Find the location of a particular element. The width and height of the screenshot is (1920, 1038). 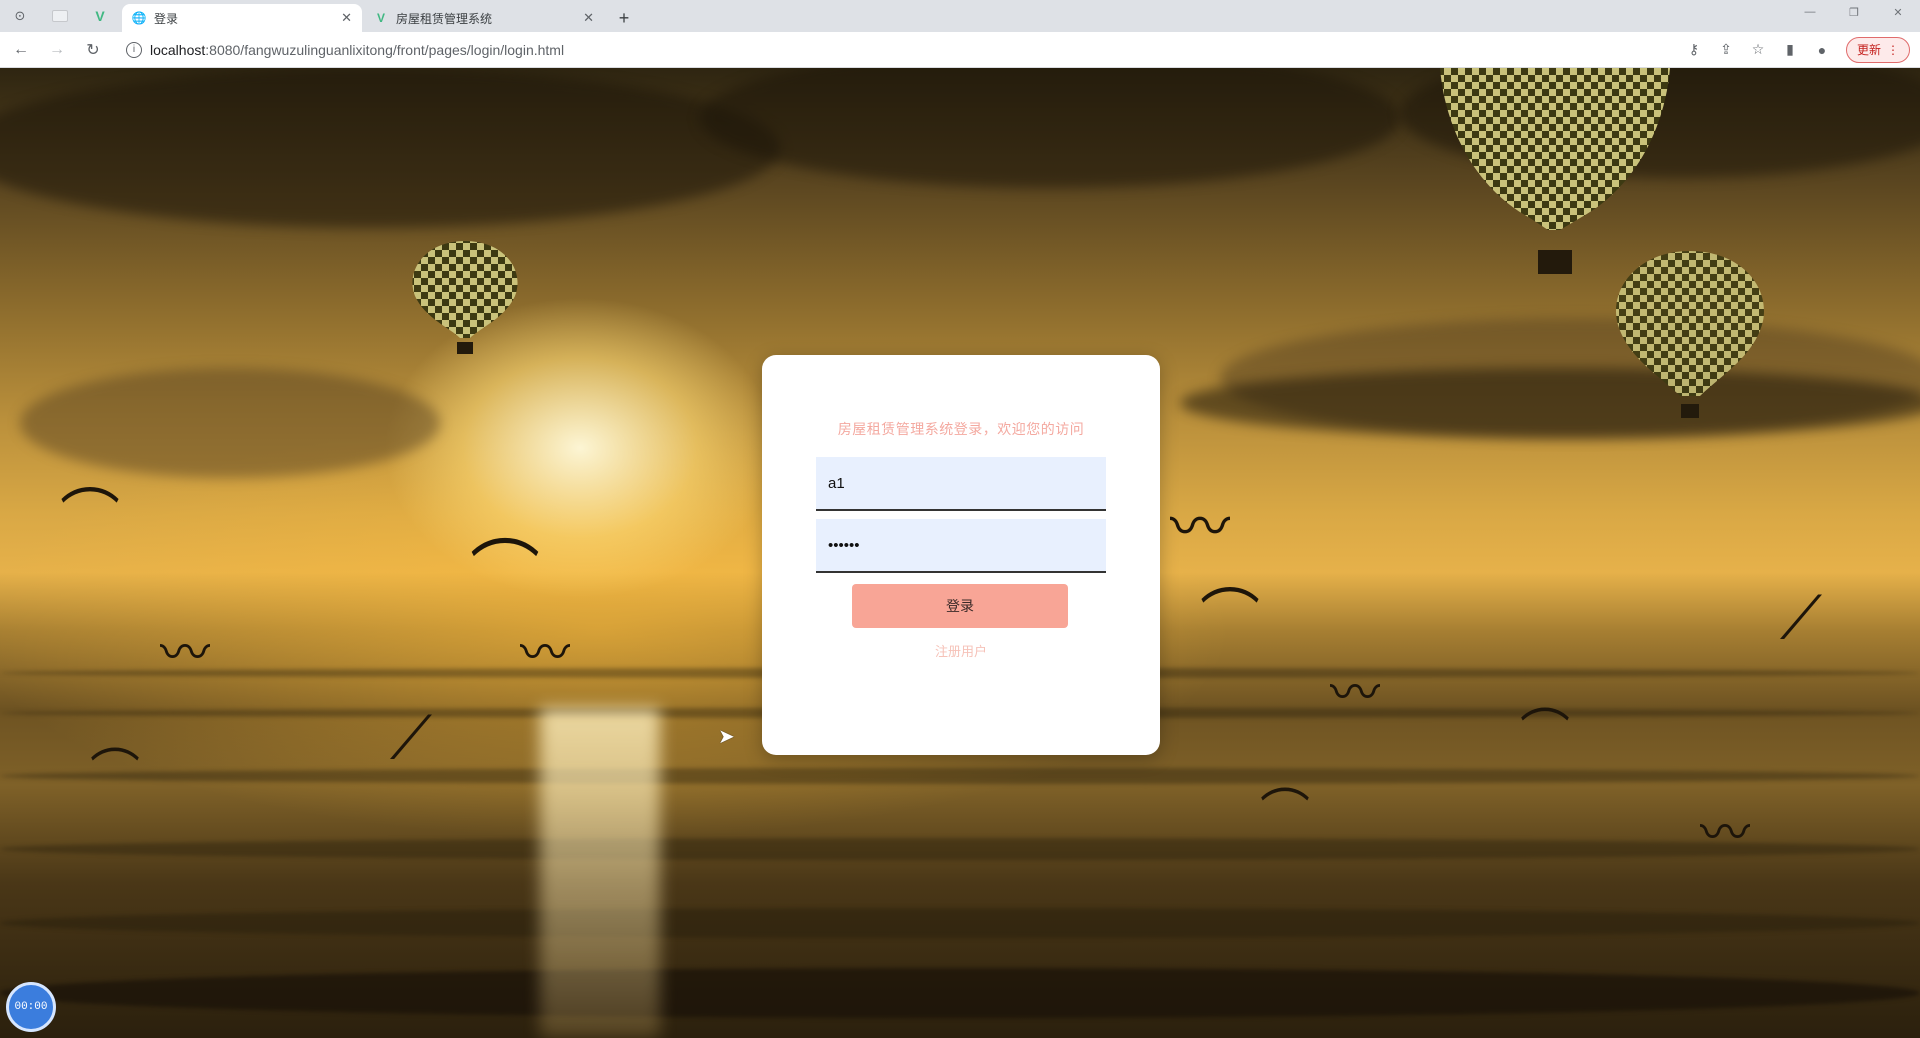

browser-tab-bar: ⊙ V 🌐 登录 ✕ V 房屋租赁管理系统 ✕ + — ❐ ✕ is located at coordinates (960, 16).